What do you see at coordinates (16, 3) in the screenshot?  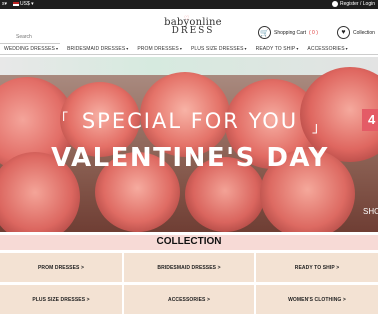 I see `us-flag-icon` at bounding box center [16, 3].